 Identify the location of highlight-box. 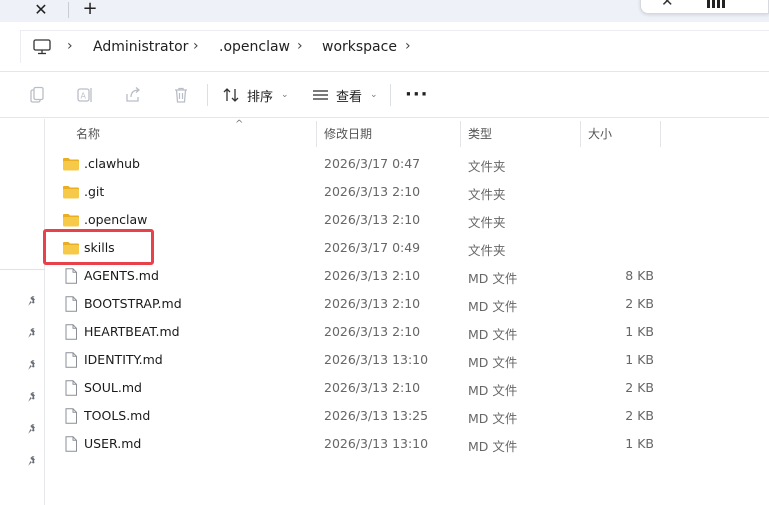
(98, 247).